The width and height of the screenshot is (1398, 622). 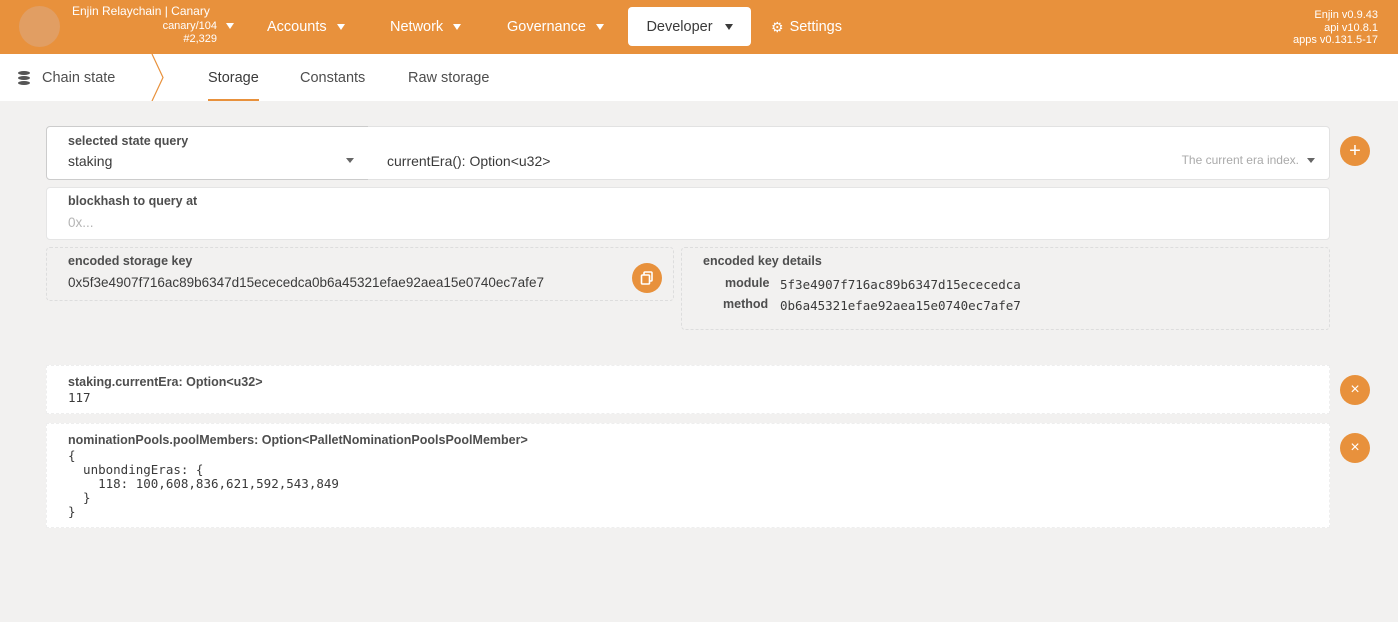 What do you see at coordinates (128, 141) in the screenshot?
I see `state-query-label: selected state query` at bounding box center [128, 141].